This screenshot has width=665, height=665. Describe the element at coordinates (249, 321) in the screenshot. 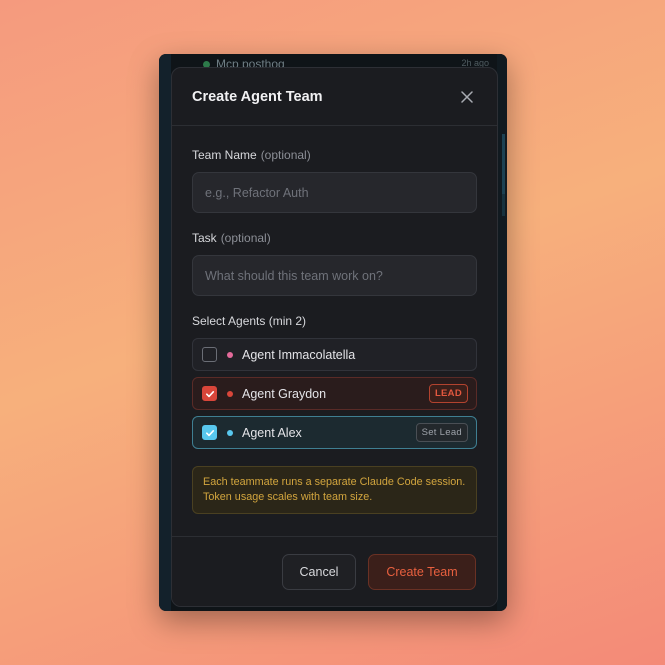

I see `select-agents-label: Select Agents (min 2)` at that location.